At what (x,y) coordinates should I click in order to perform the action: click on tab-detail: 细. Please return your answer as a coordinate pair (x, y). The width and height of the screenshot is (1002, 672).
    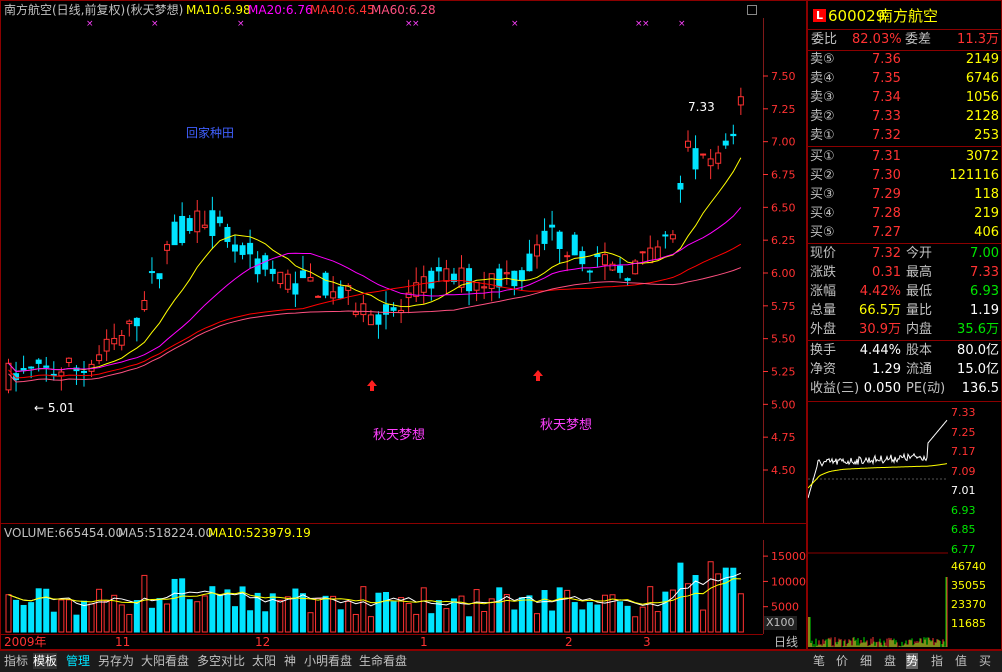
    Looking at the image, I should click on (866, 661).